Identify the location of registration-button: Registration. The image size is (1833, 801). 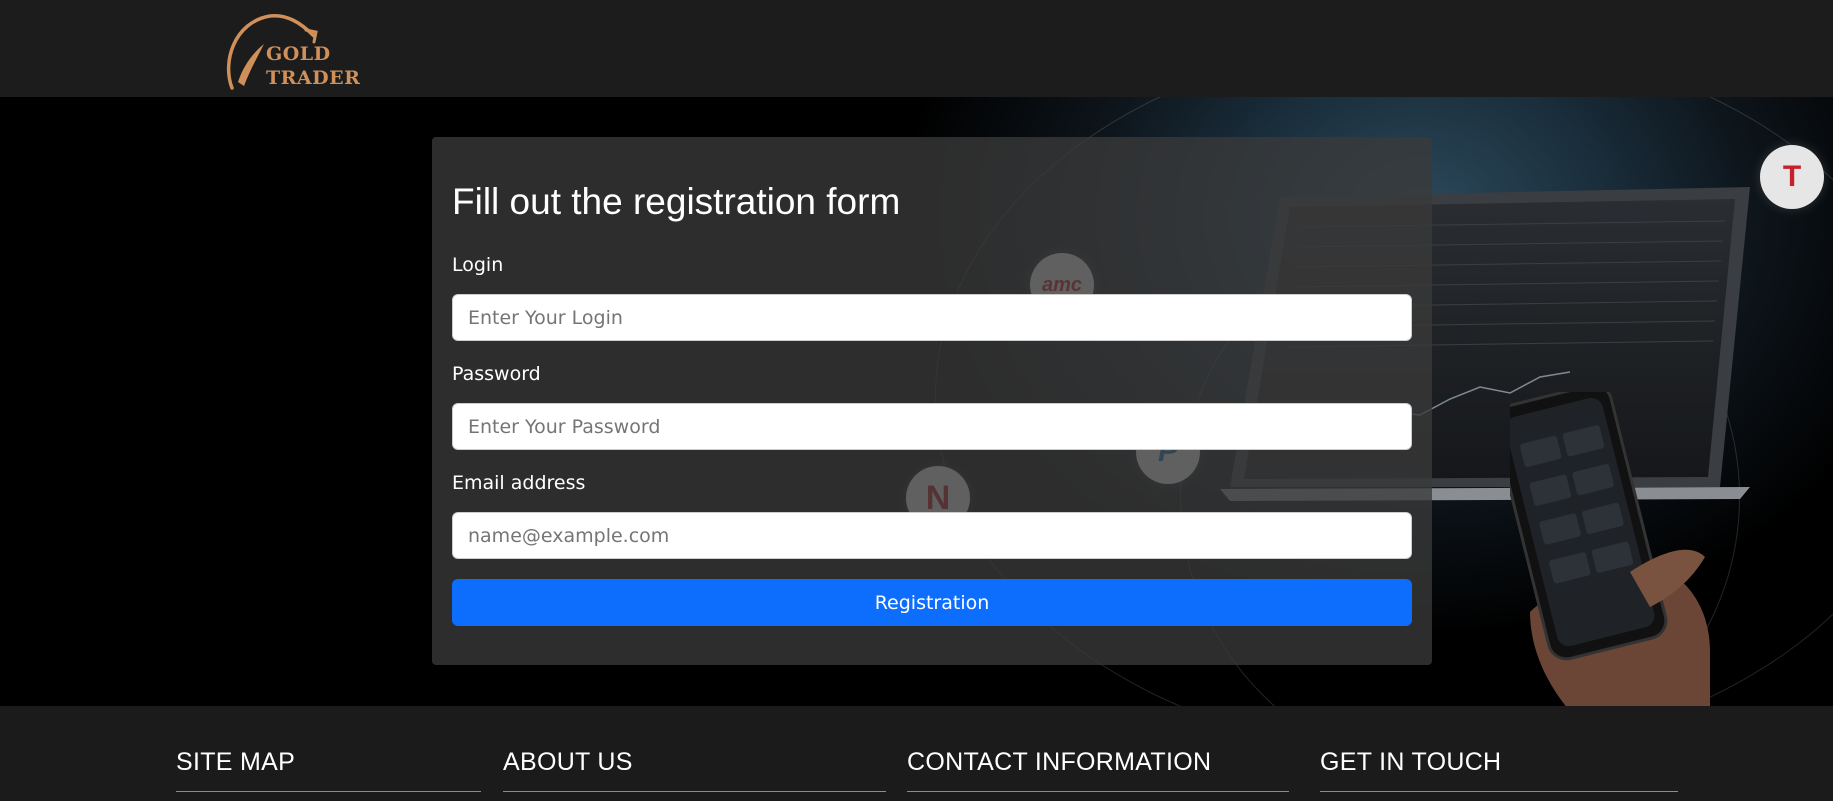
(932, 602).